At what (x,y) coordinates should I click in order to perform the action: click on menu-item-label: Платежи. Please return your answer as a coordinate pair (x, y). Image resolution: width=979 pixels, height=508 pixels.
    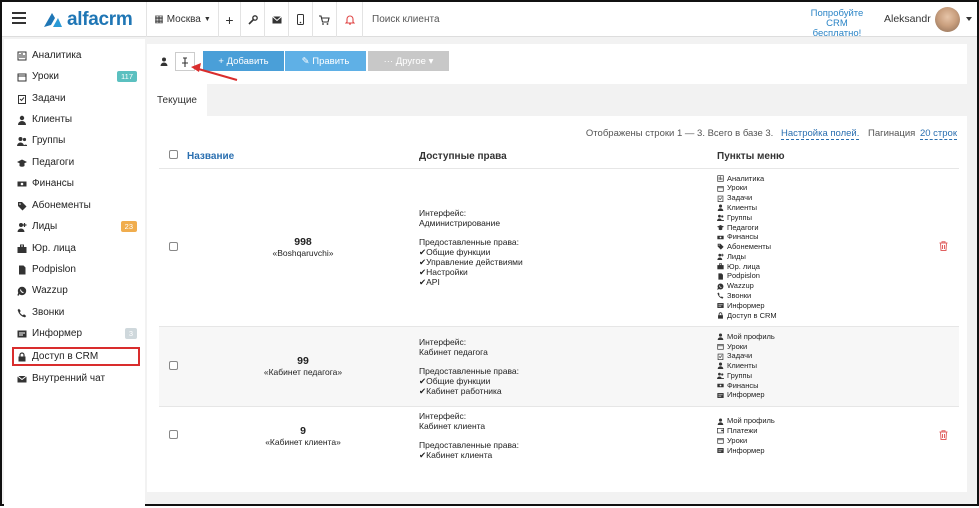
    Looking at the image, I should click on (742, 430).